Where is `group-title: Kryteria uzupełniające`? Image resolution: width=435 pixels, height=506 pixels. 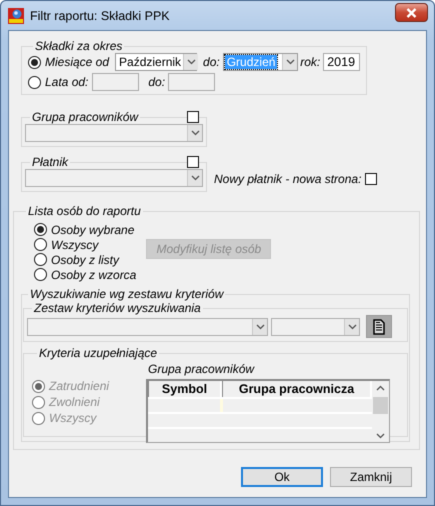
group-title: Kryteria uzupełniające is located at coordinates (98, 353).